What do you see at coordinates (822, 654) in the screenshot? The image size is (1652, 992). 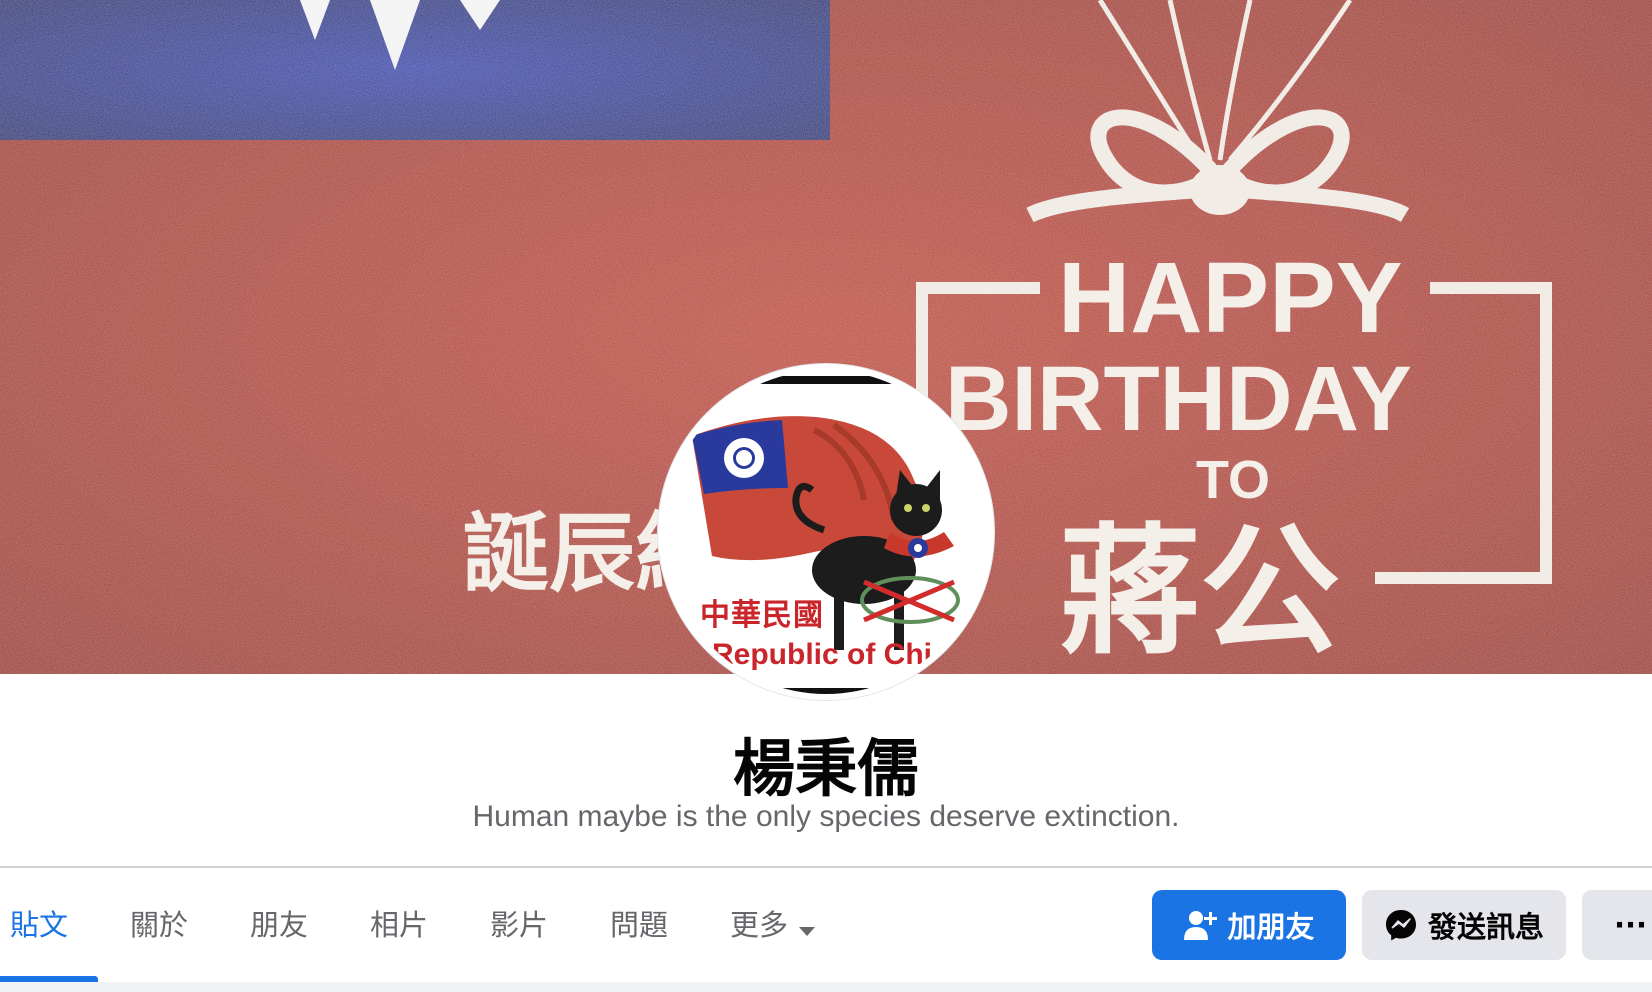 I see `avatar-text-en: Republic of Chi` at bounding box center [822, 654].